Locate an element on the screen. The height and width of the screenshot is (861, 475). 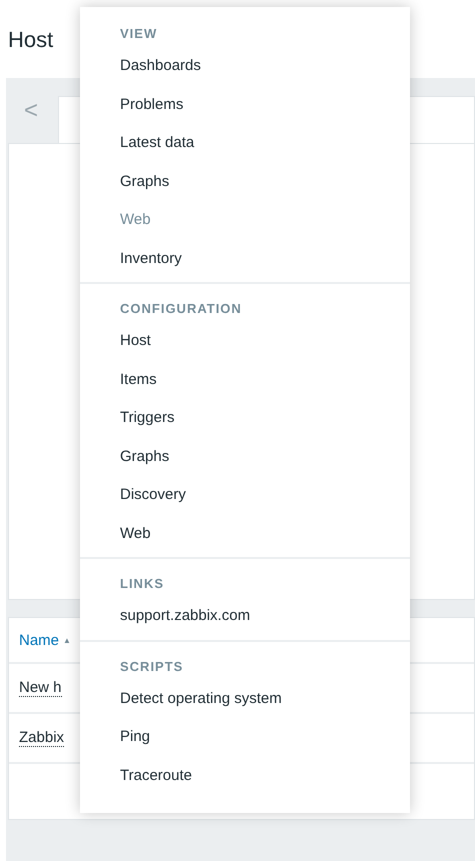
menu-item: Inventory is located at coordinates (151, 259).